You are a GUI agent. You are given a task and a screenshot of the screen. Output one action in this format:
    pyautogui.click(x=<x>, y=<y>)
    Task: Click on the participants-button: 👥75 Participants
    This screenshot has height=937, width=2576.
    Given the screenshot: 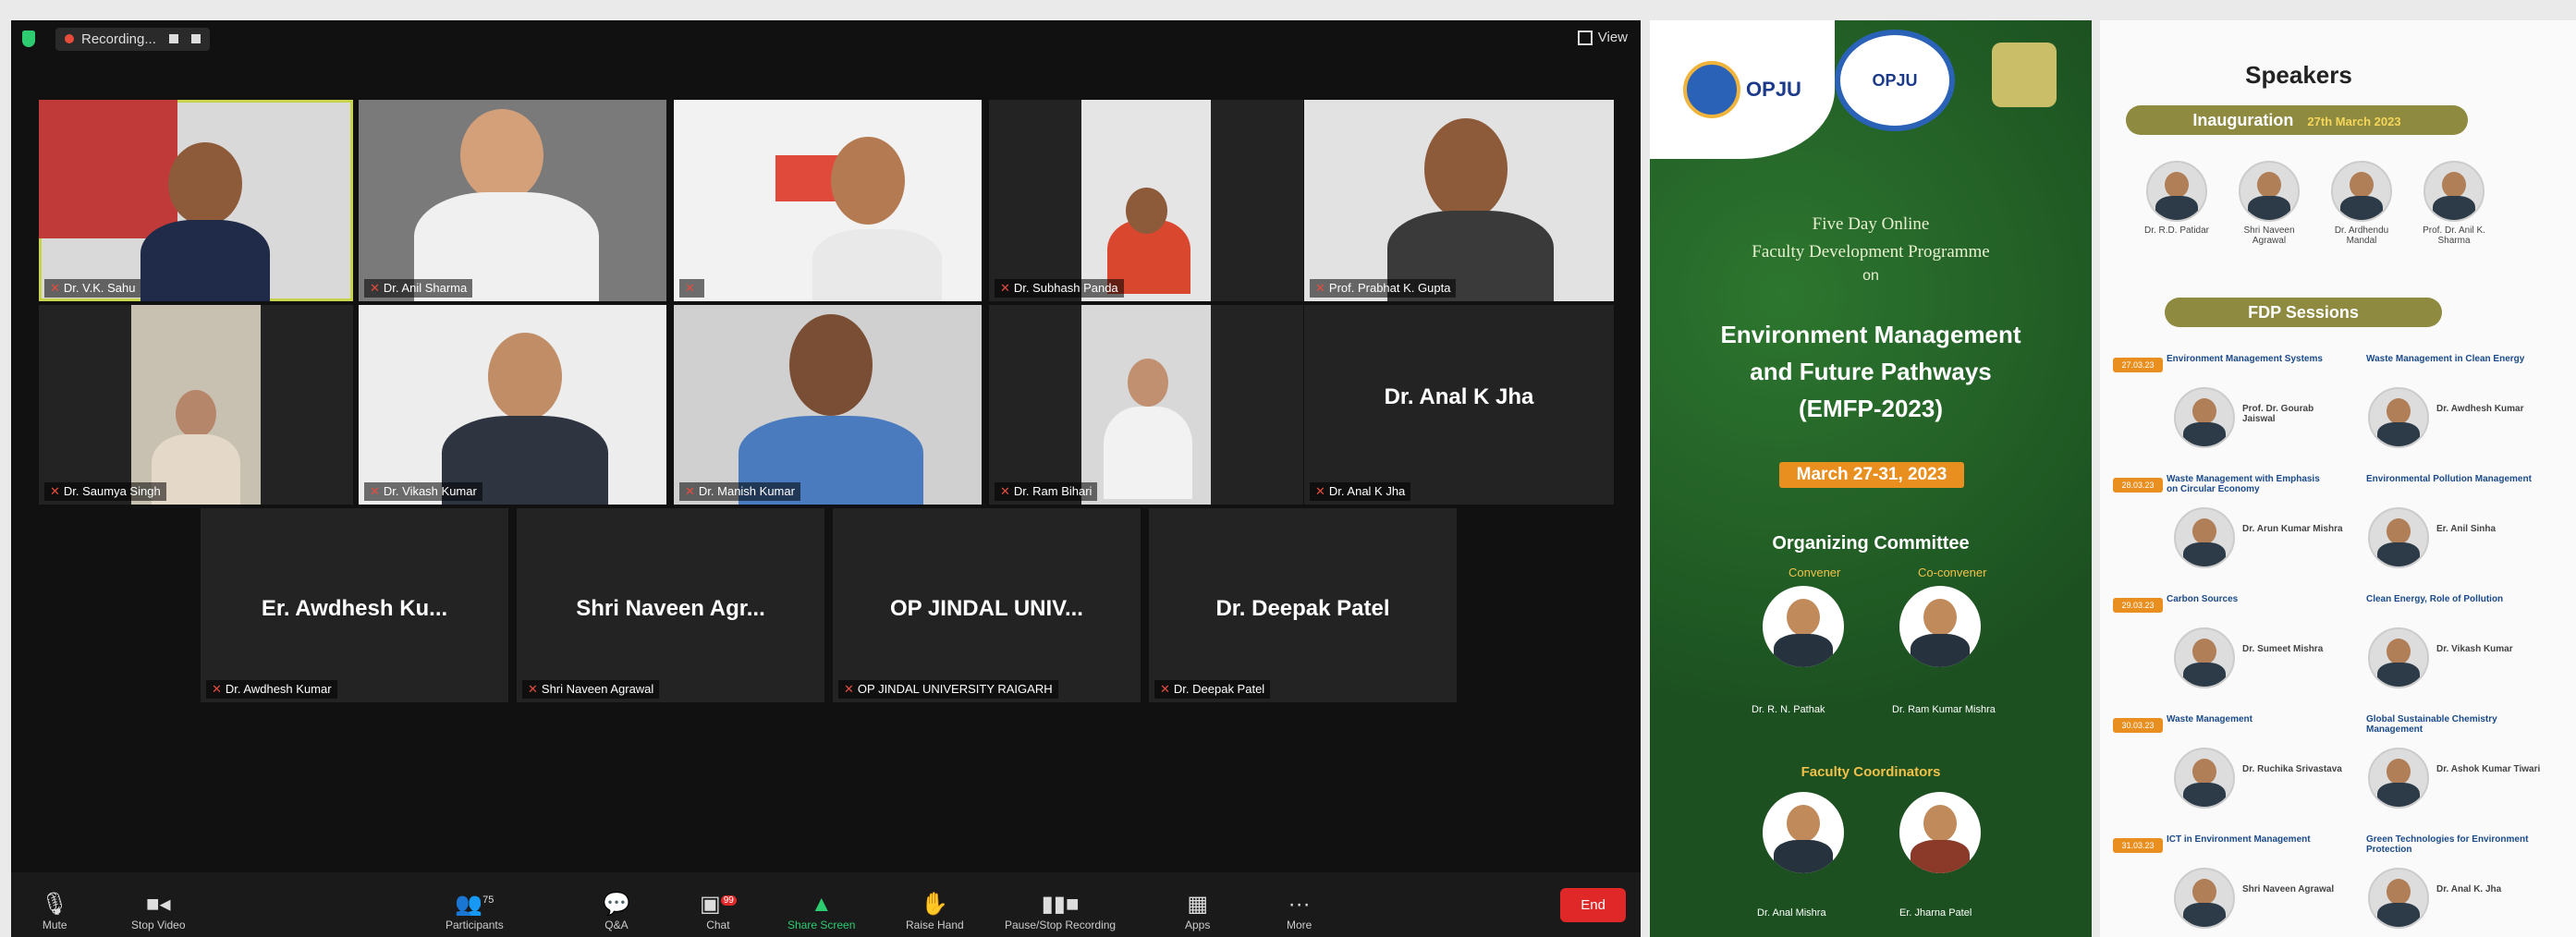 What is the action you would take?
    pyautogui.click(x=475, y=908)
    